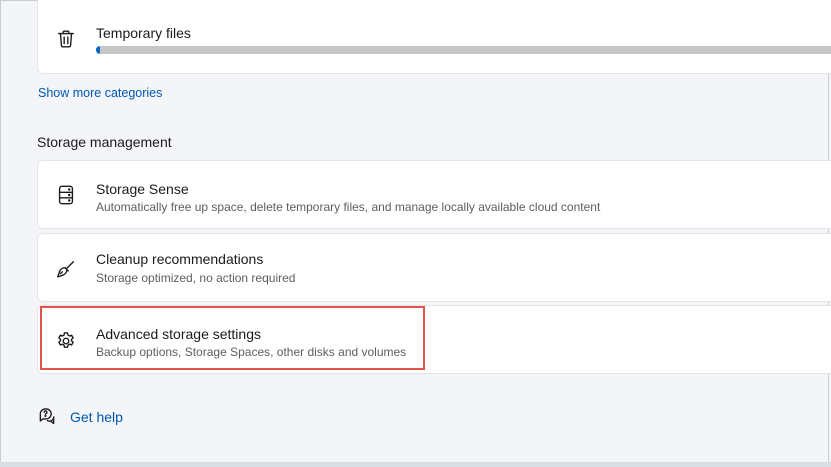 The height and width of the screenshot is (467, 831). Describe the element at coordinates (66, 39) in the screenshot. I see `trash-icon` at that location.